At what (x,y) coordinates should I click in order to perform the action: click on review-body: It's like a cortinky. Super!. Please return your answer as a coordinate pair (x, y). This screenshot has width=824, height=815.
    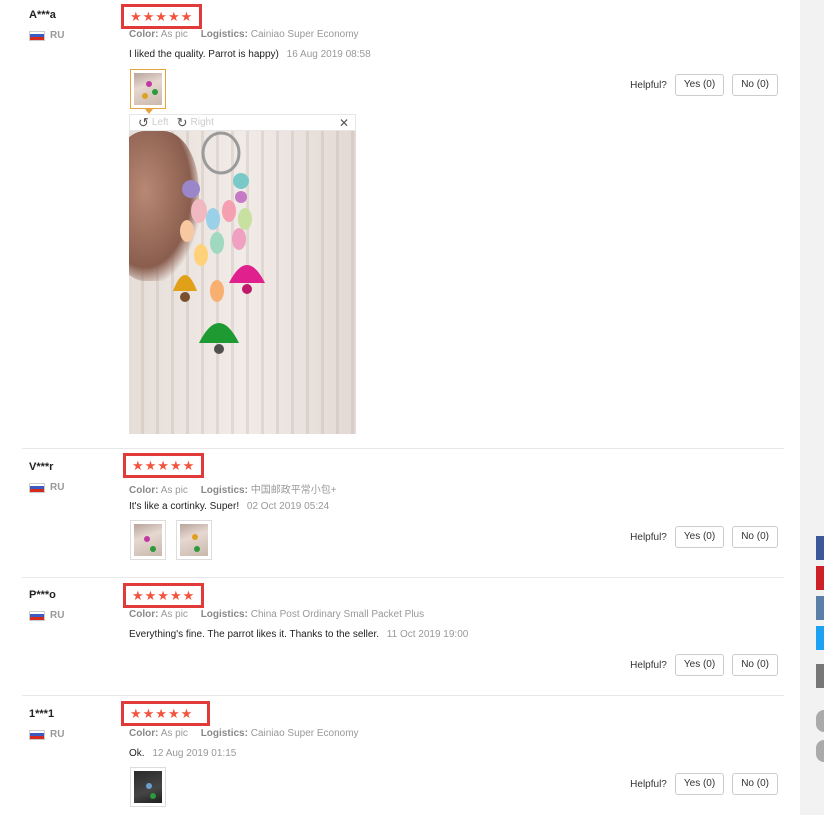
    Looking at the image, I should click on (184, 506).